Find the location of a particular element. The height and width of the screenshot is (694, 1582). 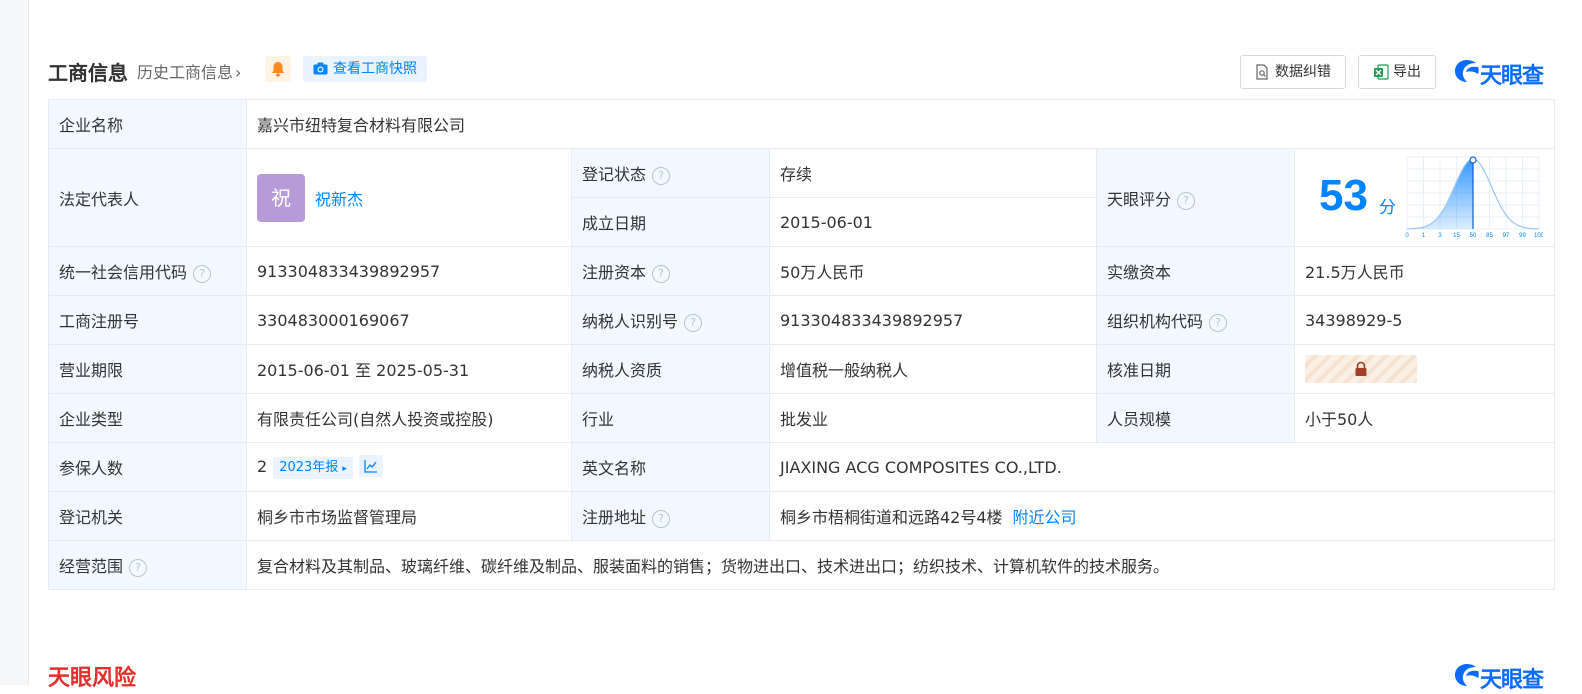

right-tools: 数据纠错 导出 天眼查 is located at coordinates (1389, 72).